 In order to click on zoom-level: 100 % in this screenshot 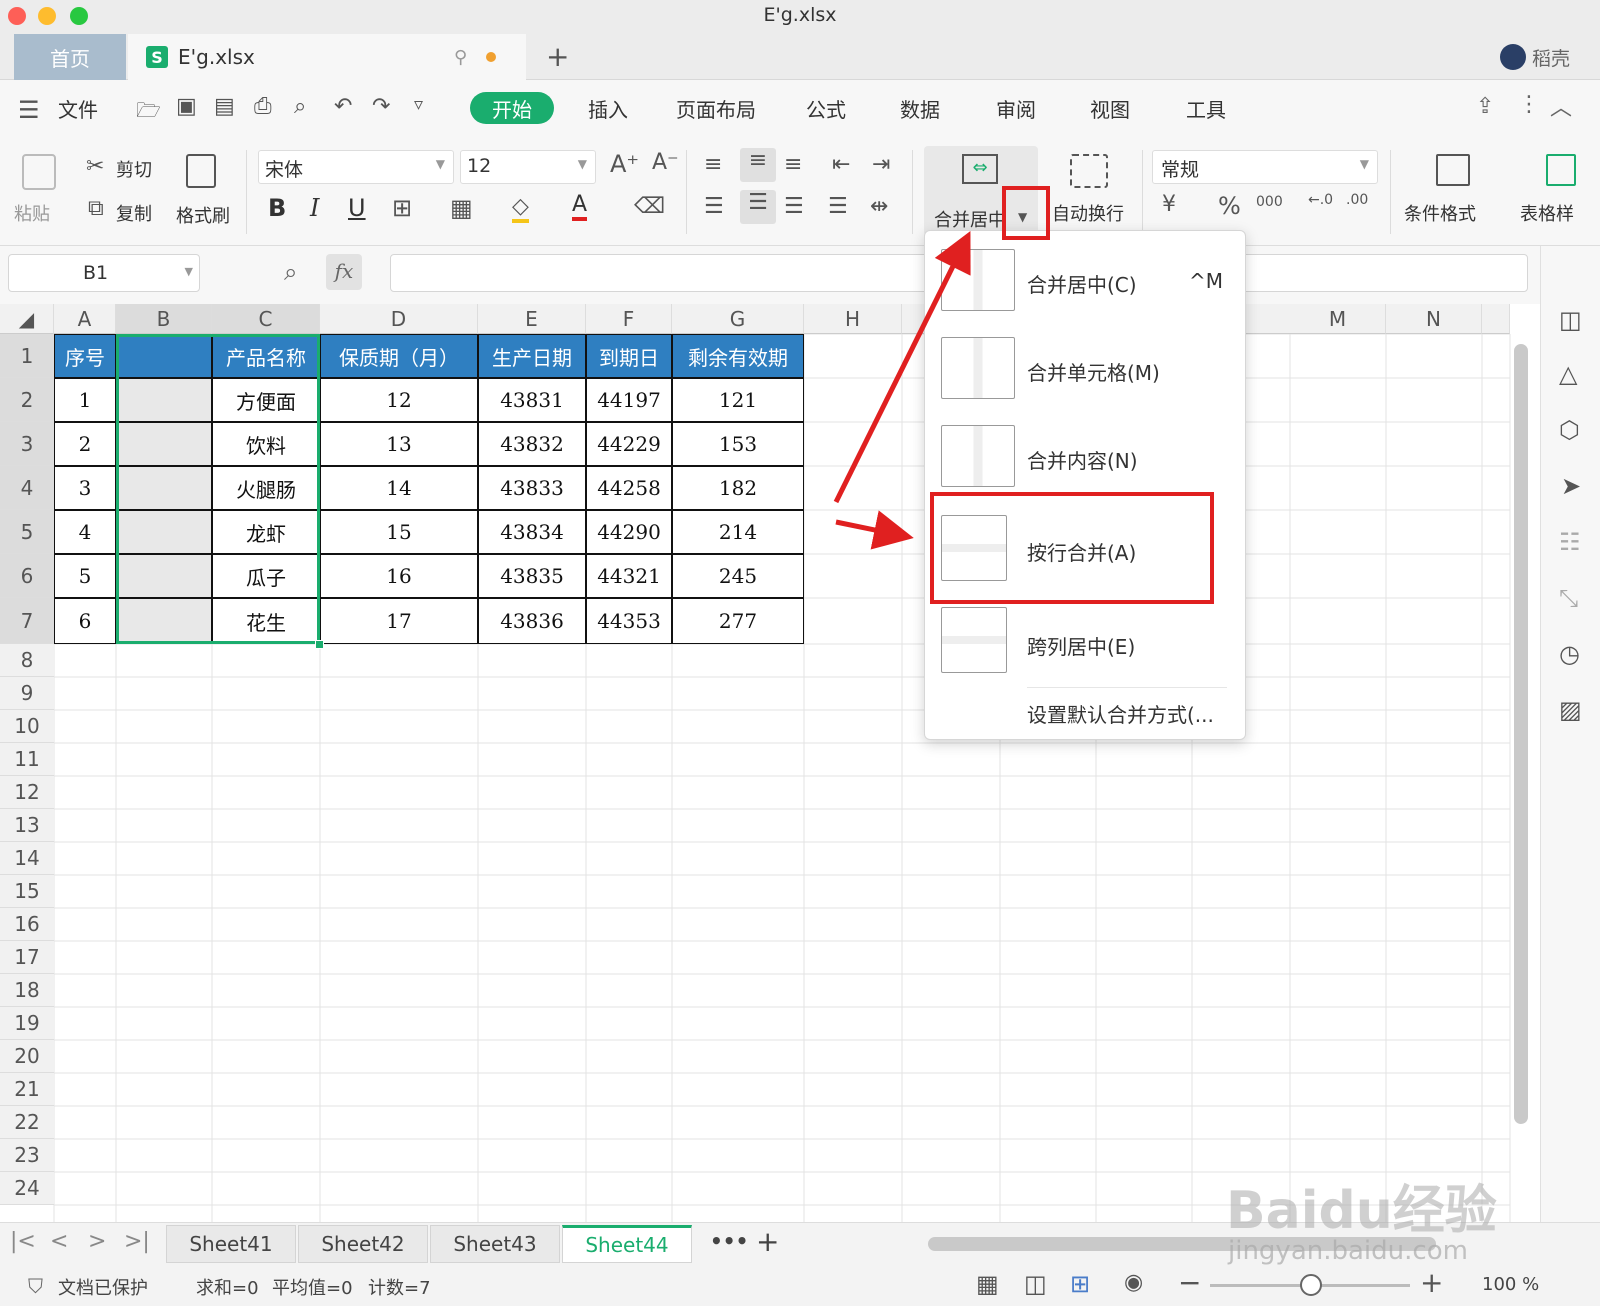, I will do `click(1510, 1284)`.